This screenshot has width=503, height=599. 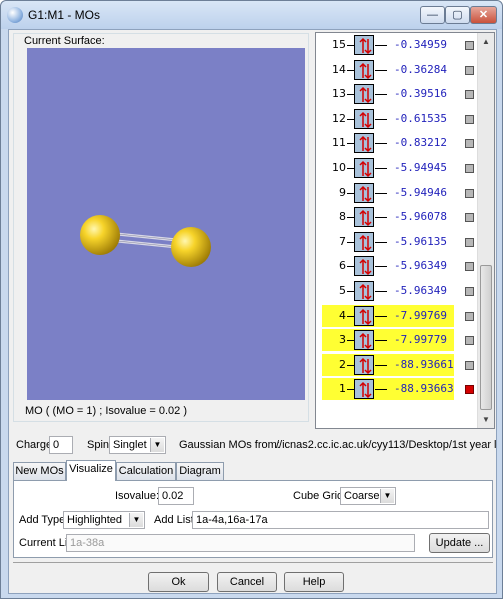 I want to click on mo-row: 7 -5.96135, so click(x=399, y=242).